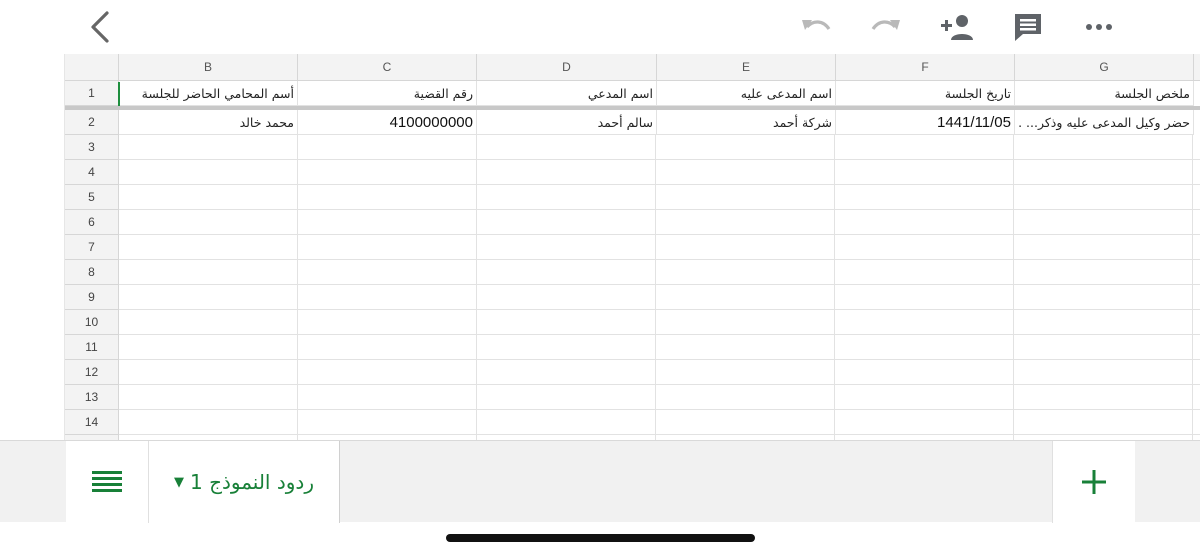 This screenshot has height=554, width=1200. What do you see at coordinates (886, 27) in the screenshot?
I see `redo-icon` at bounding box center [886, 27].